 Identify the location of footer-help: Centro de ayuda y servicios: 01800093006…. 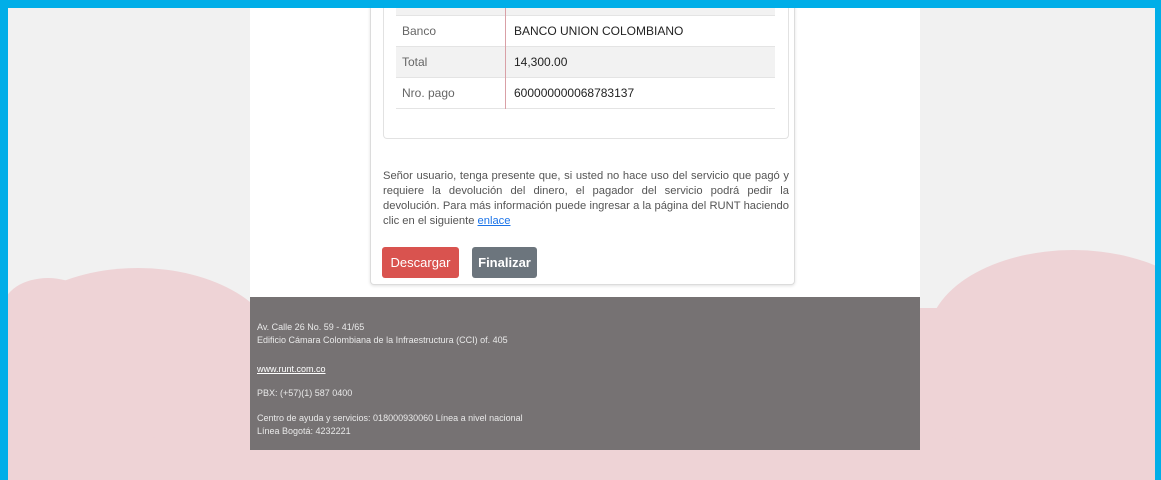
(390, 425).